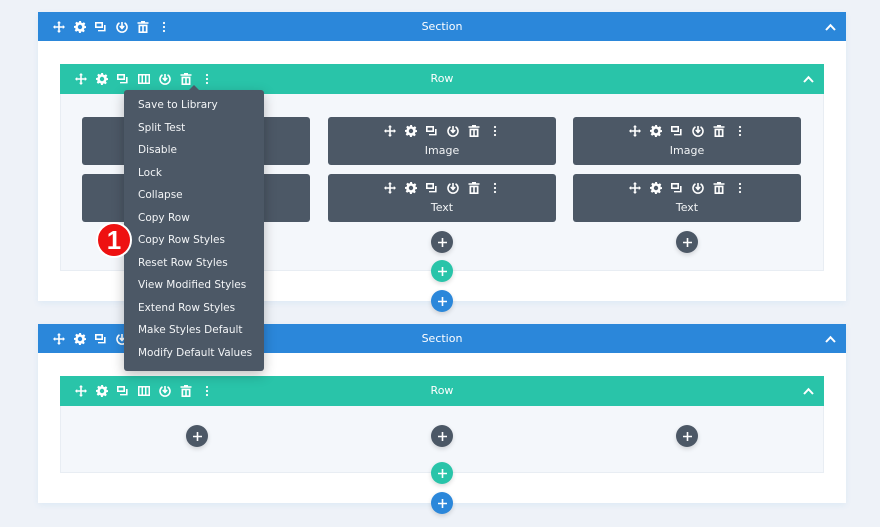 The width and height of the screenshot is (880, 527). I want to click on menu-item-disable: Disable, so click(194, 150).